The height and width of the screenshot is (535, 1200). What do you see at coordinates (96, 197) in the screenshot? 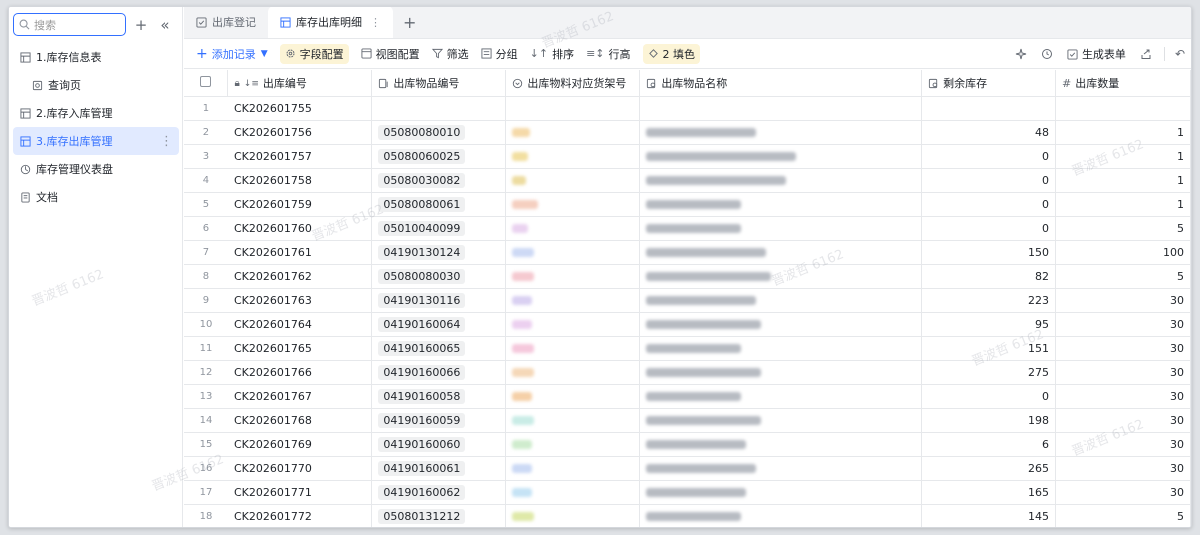
I see `sidebar-item-docs: 文档` at bounding box center [96, 197].